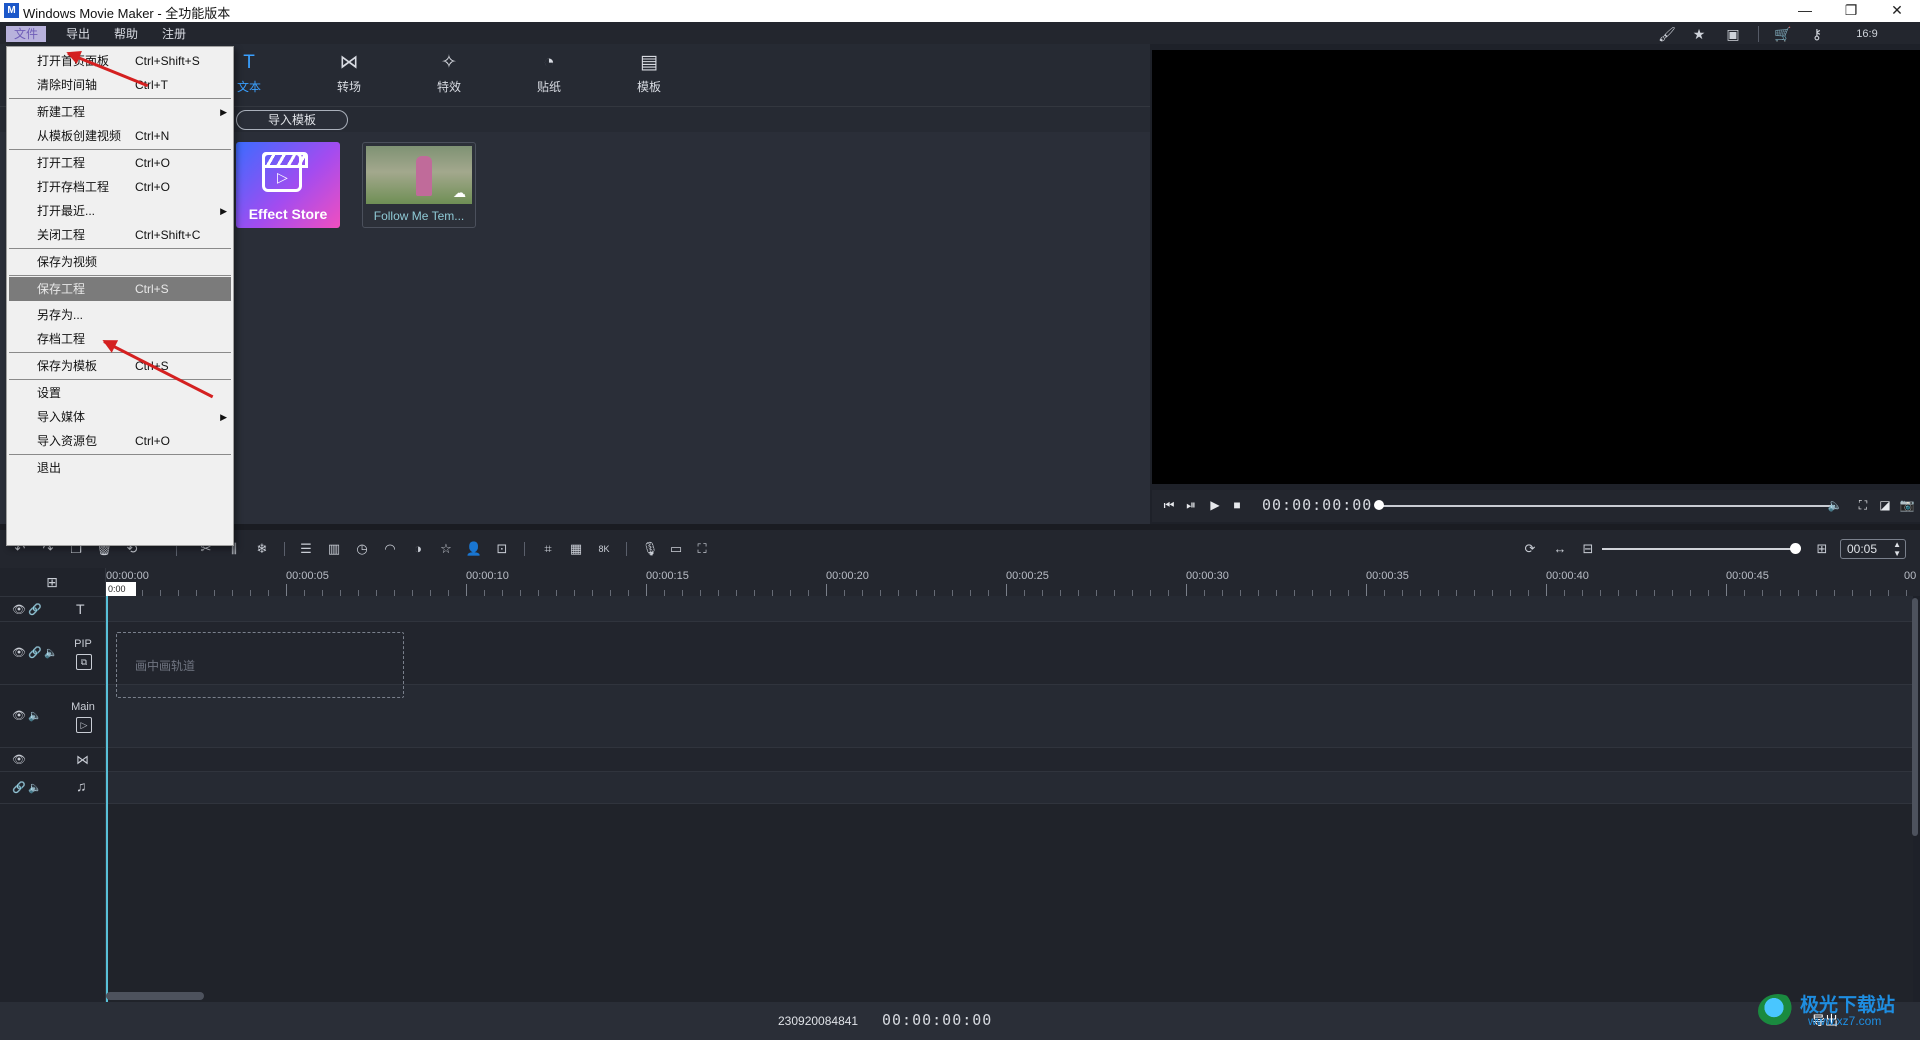 The image size is (1920, 1040). Describe the element at coordinates (474, 549) in the screenshot. I see `person-icon: 👤` at that location.